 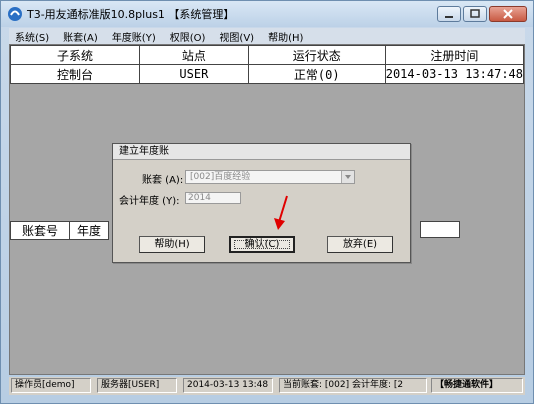 What do you see at coordinates (193, 74) in the screenshot?
I see `cell-site: USER` at bounding box center [193, 74].